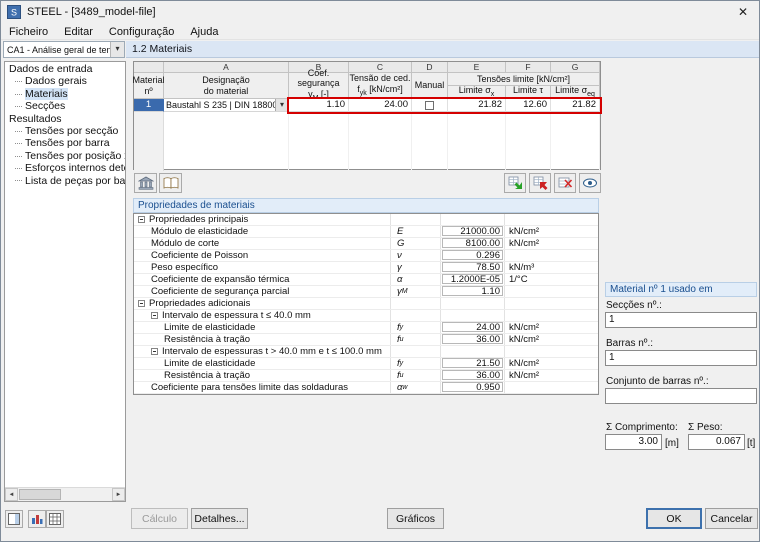 The height and width of the screenshot is (542, 760). Describe the element at coordinates (366, 220) in the screenshot. I see `property-group-row: Propriedades principais` at that location.